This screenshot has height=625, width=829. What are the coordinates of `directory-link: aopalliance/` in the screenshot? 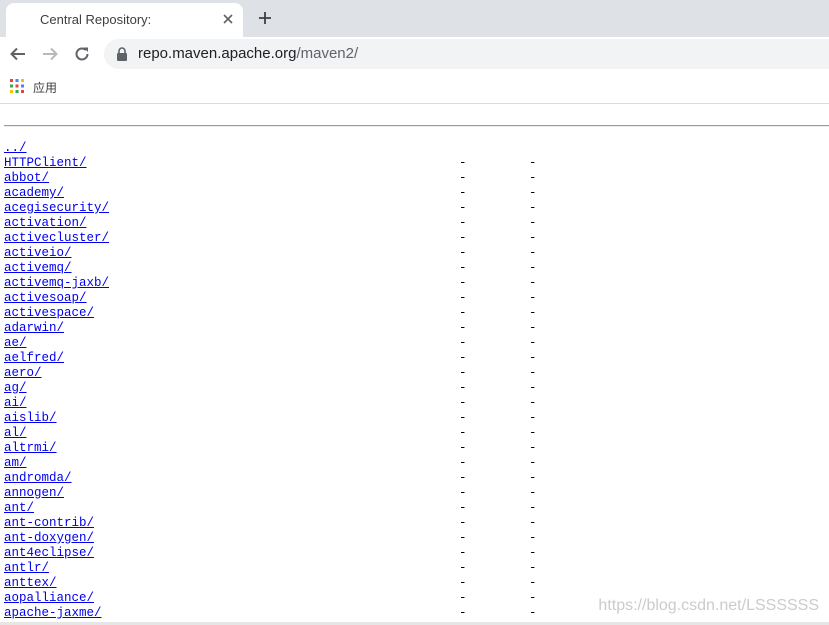 It's located at (49, 598).